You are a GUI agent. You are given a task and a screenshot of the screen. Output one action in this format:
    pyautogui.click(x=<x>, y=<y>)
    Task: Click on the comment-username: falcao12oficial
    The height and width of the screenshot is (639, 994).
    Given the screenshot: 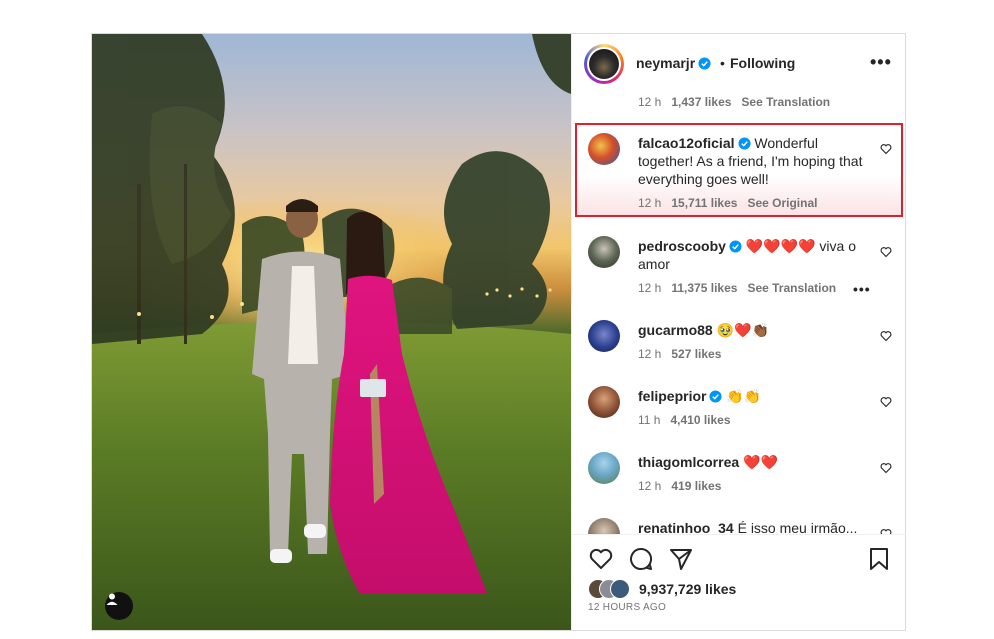 What is the action you would take?
    pyautogui.click(x=686, y=143)
    